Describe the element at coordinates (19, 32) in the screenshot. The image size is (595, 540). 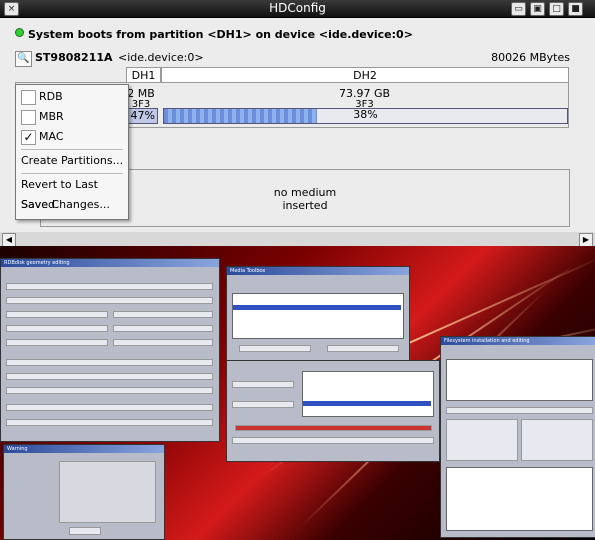
I see `boot-led-icon` at that location.